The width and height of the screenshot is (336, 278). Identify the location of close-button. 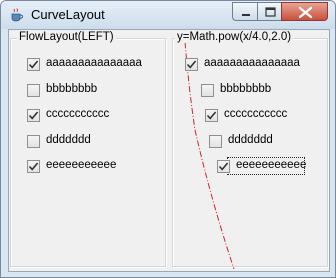
(304, 11).